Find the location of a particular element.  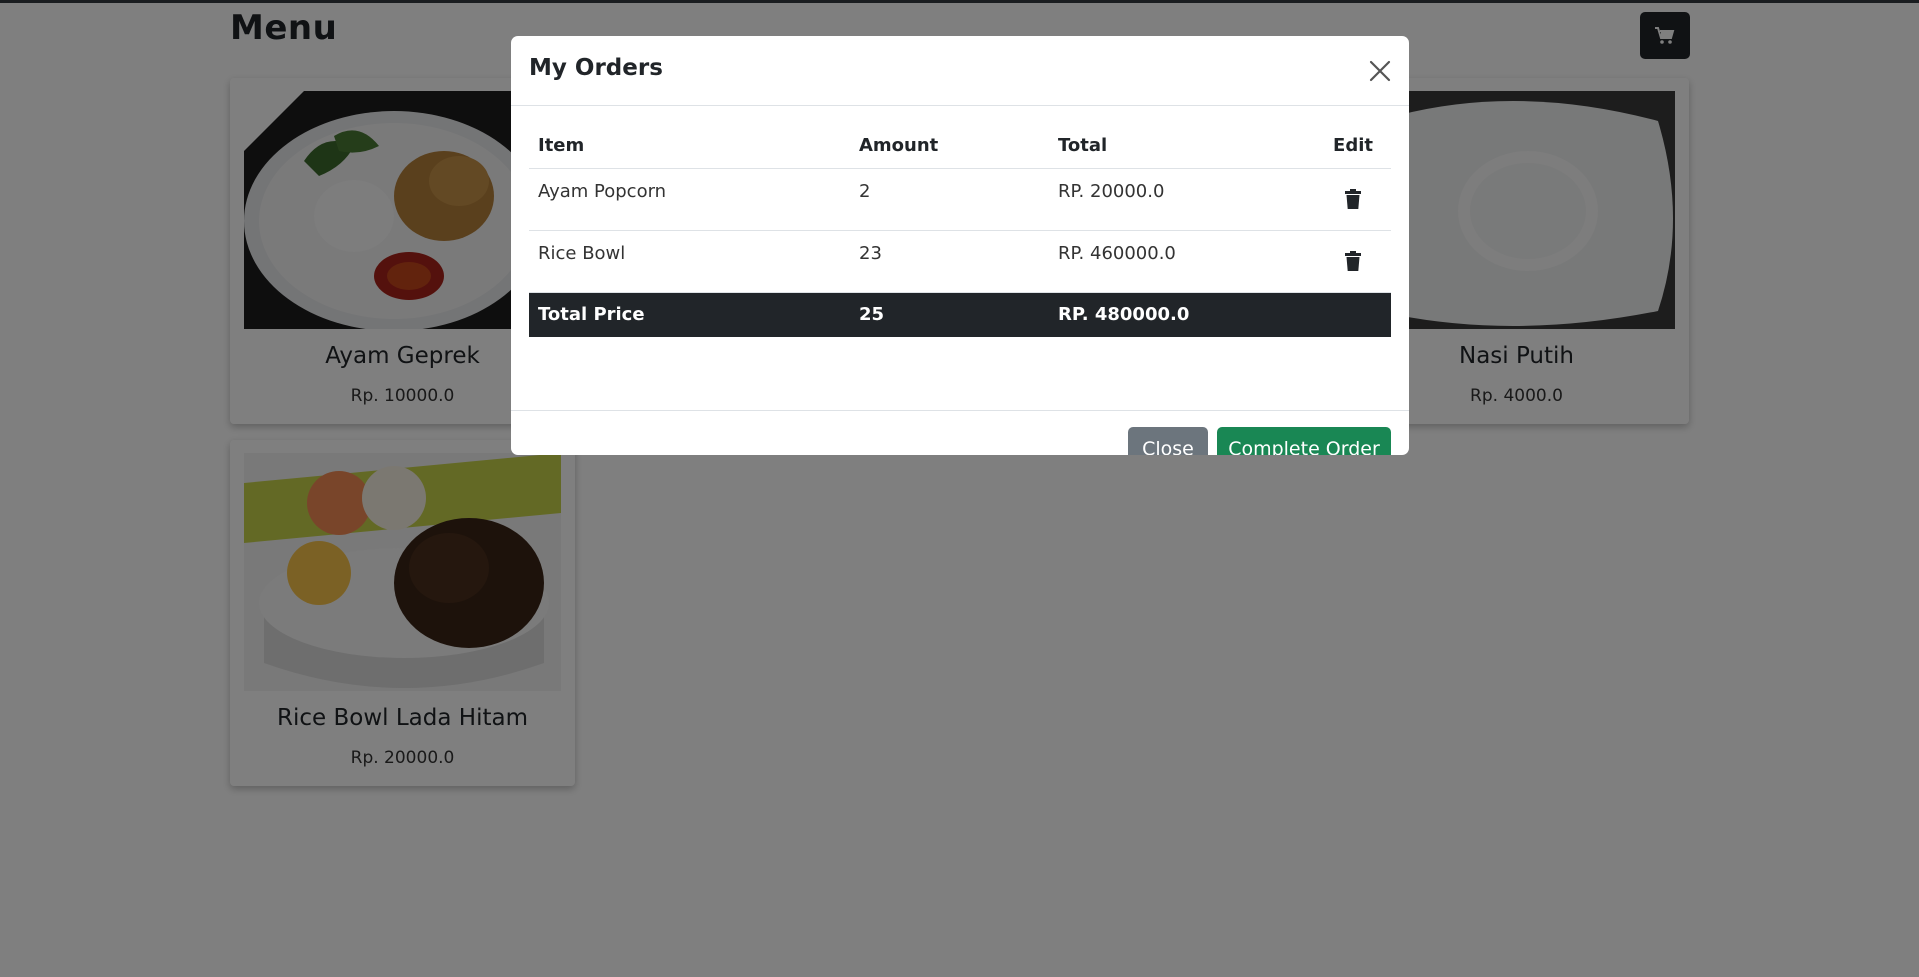

order-item-total: RP. 20000.0 is located at coordinates (1164, 199).